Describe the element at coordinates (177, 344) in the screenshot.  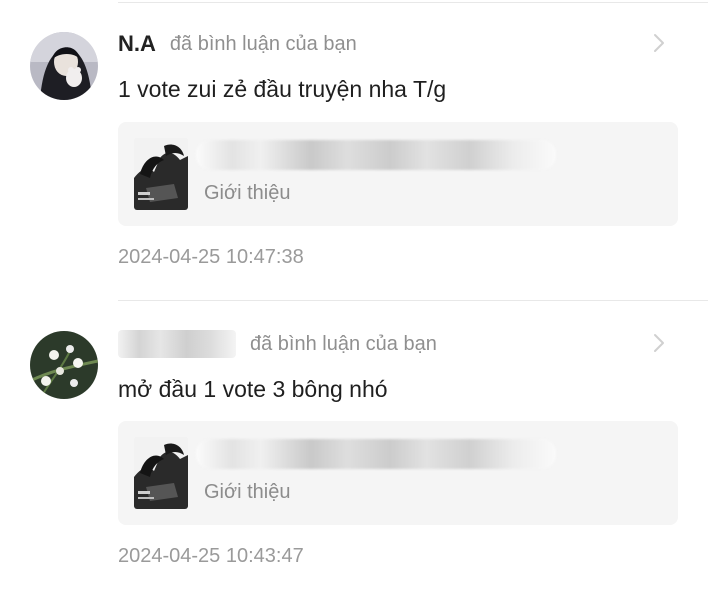
I see `user-name-redacted` at that location.